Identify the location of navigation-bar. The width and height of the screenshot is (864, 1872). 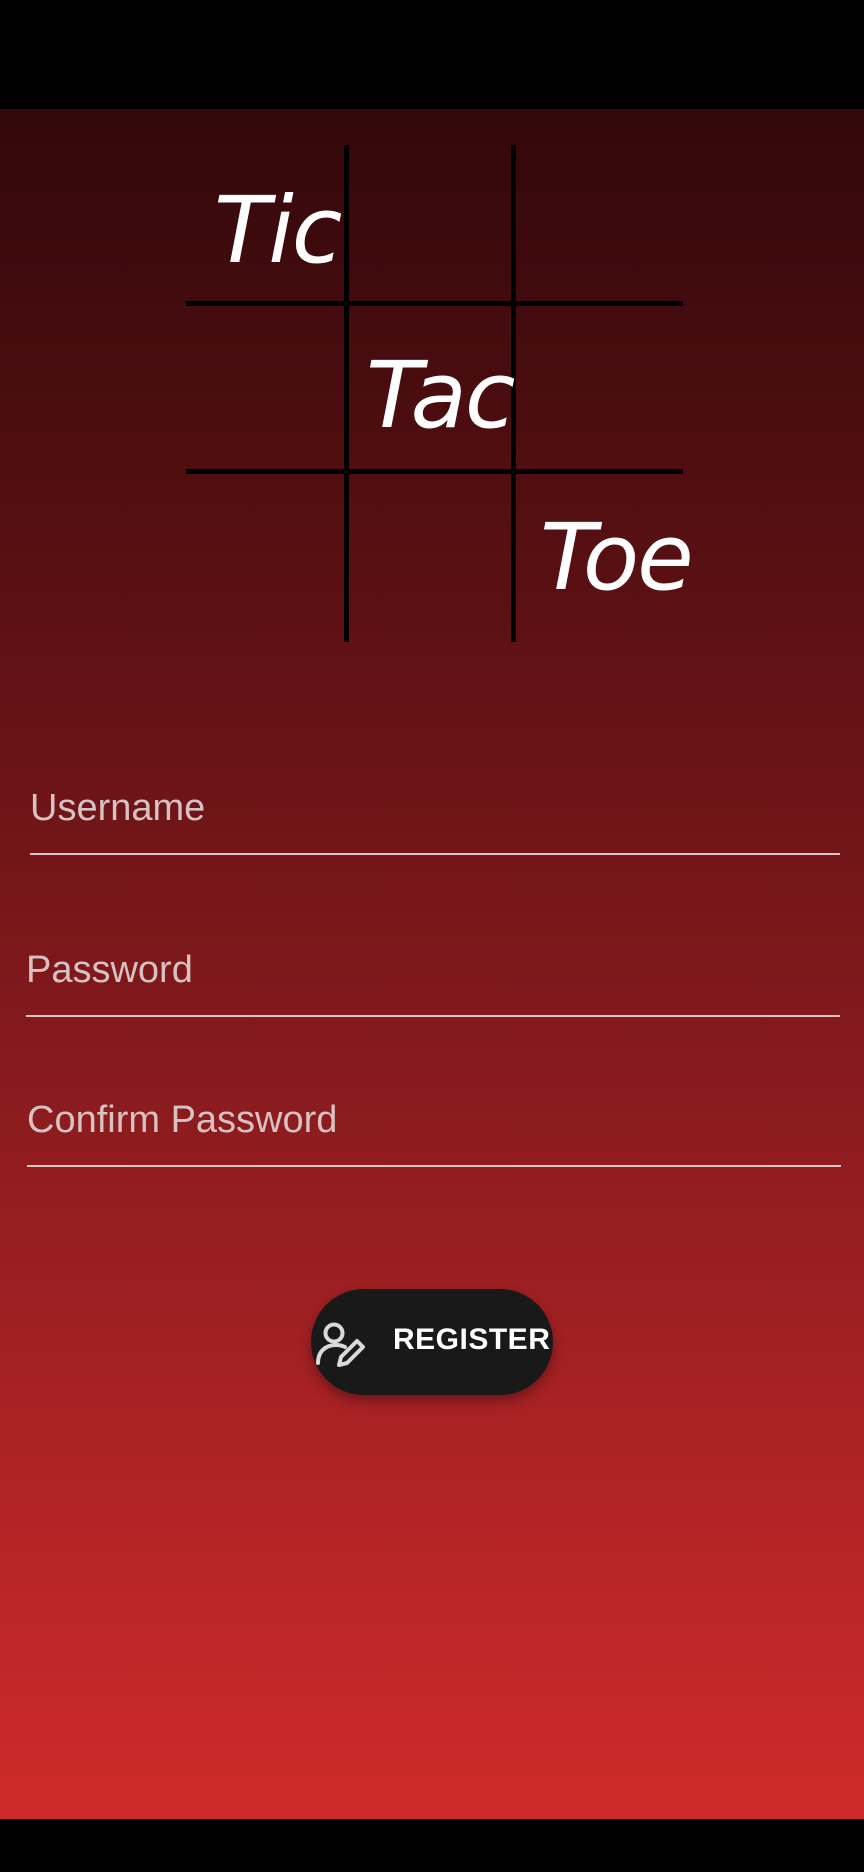
(432, 1845).